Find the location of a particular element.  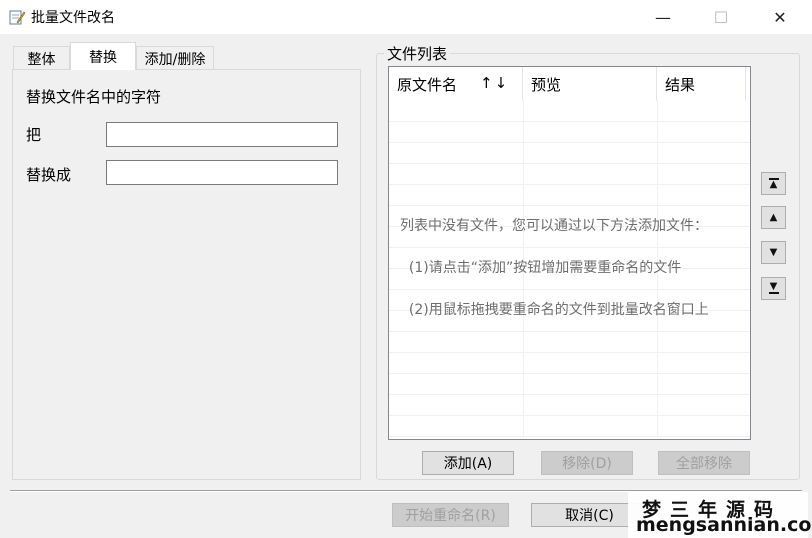

move-up-icon: ▲ is located at coordinates (773, 217).